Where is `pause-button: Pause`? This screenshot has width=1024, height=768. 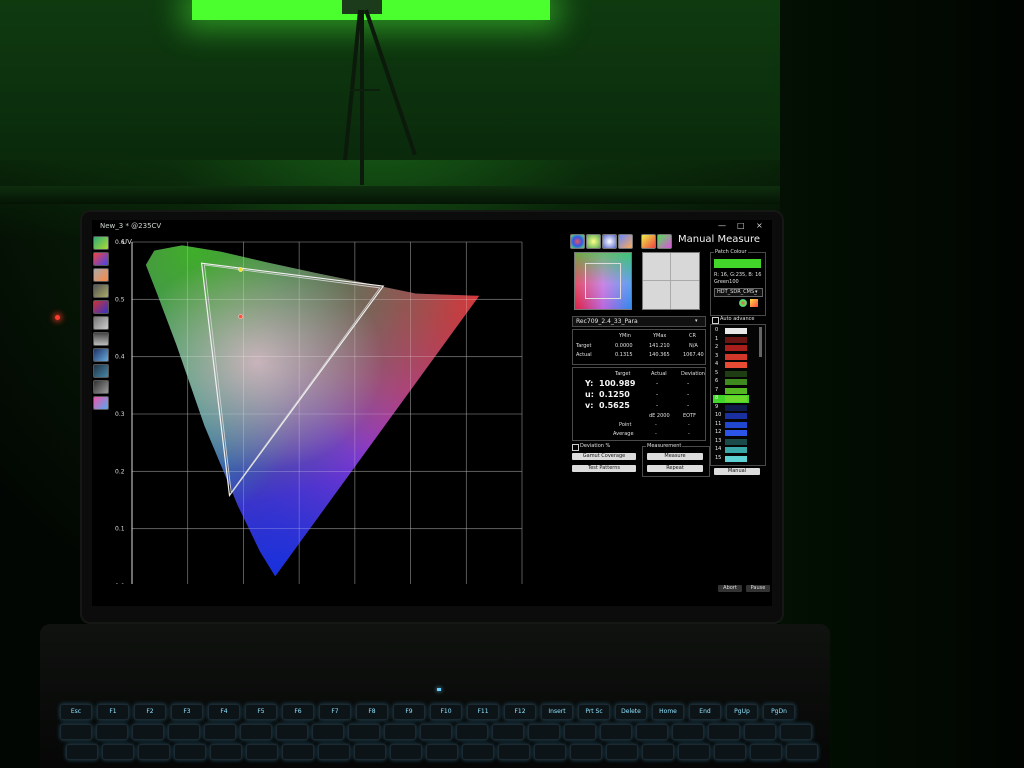 pause-button: Pause is located at coordinates (758, 588).